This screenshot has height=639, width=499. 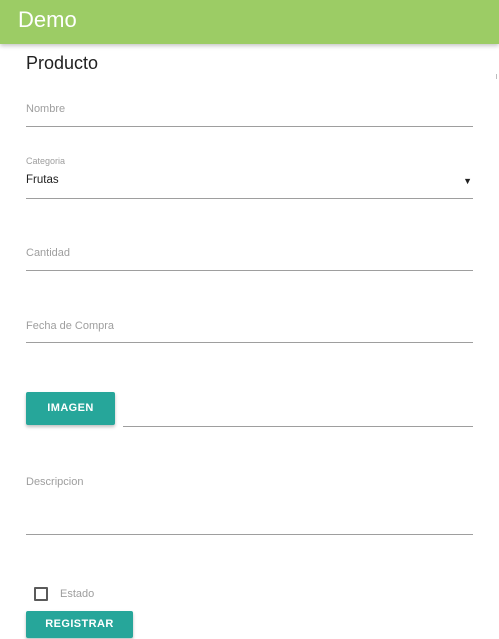 I want to click on cantidad-field: Cantidad, so click(x=249, y=255).